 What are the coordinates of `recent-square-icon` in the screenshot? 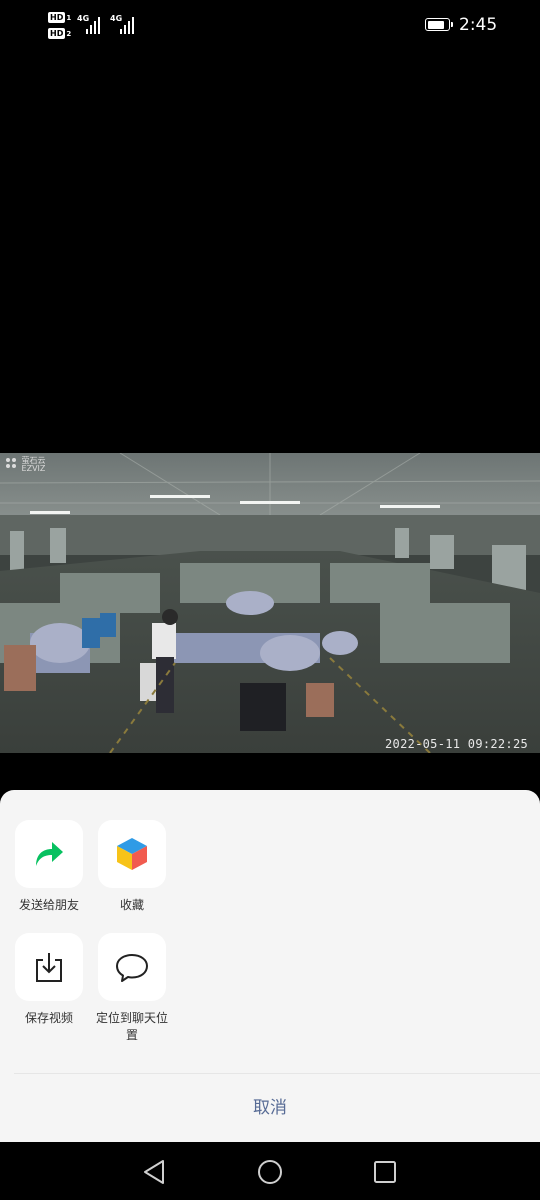 It's located at (385, 1172).